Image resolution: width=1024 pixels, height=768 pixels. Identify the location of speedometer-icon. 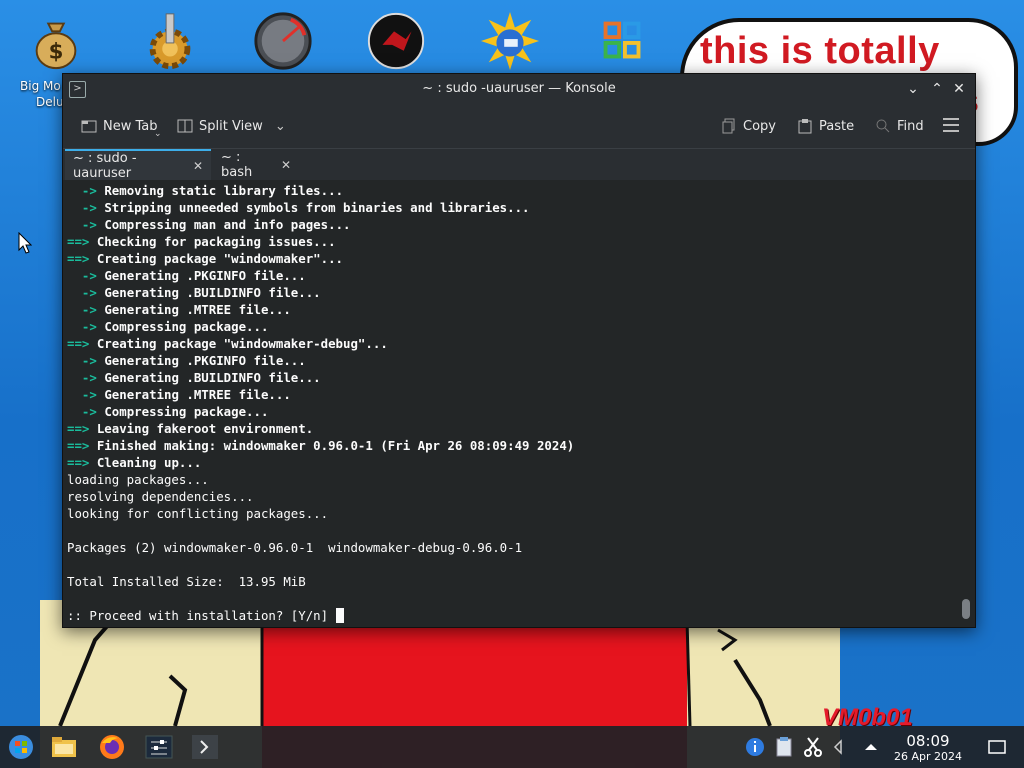
(283, 41).